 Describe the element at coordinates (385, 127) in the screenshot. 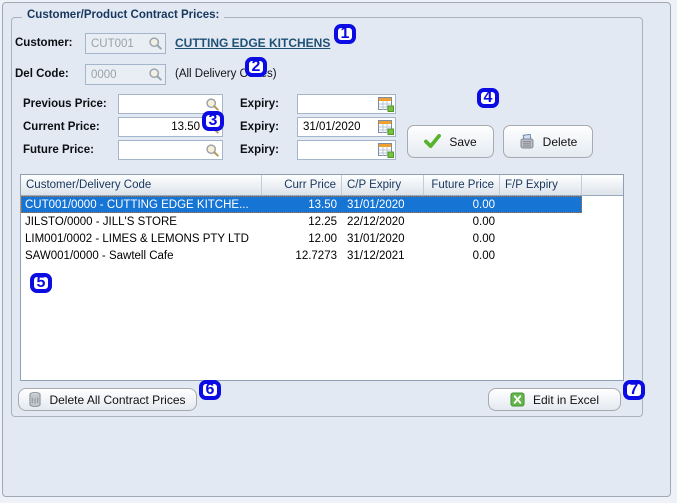

I see `current-expiry-calendar-icon` at that location.